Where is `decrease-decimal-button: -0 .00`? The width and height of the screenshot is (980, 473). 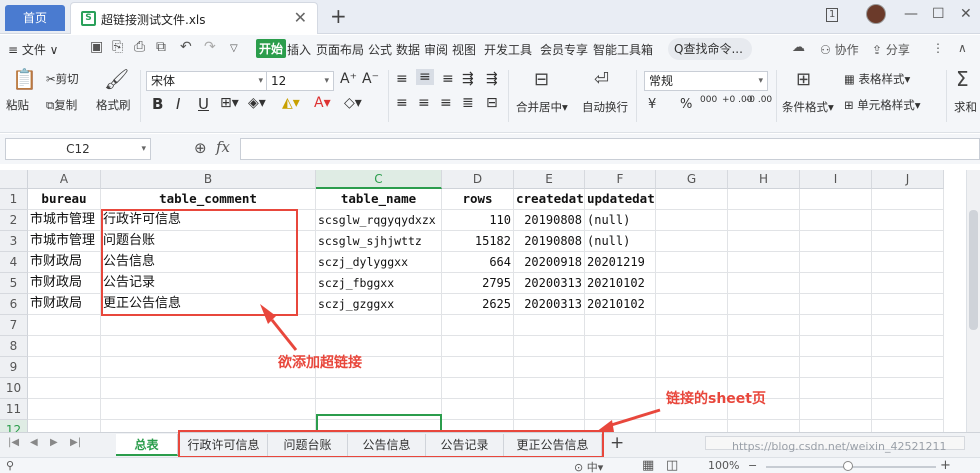
decrease-decimal-button: -0 .00 is located at coordinates (759, 100).